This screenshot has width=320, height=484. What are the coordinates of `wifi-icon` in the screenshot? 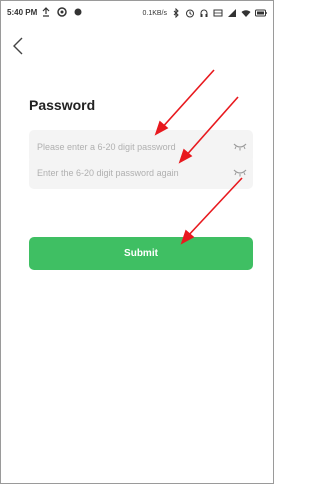 It's located at (246, 13).